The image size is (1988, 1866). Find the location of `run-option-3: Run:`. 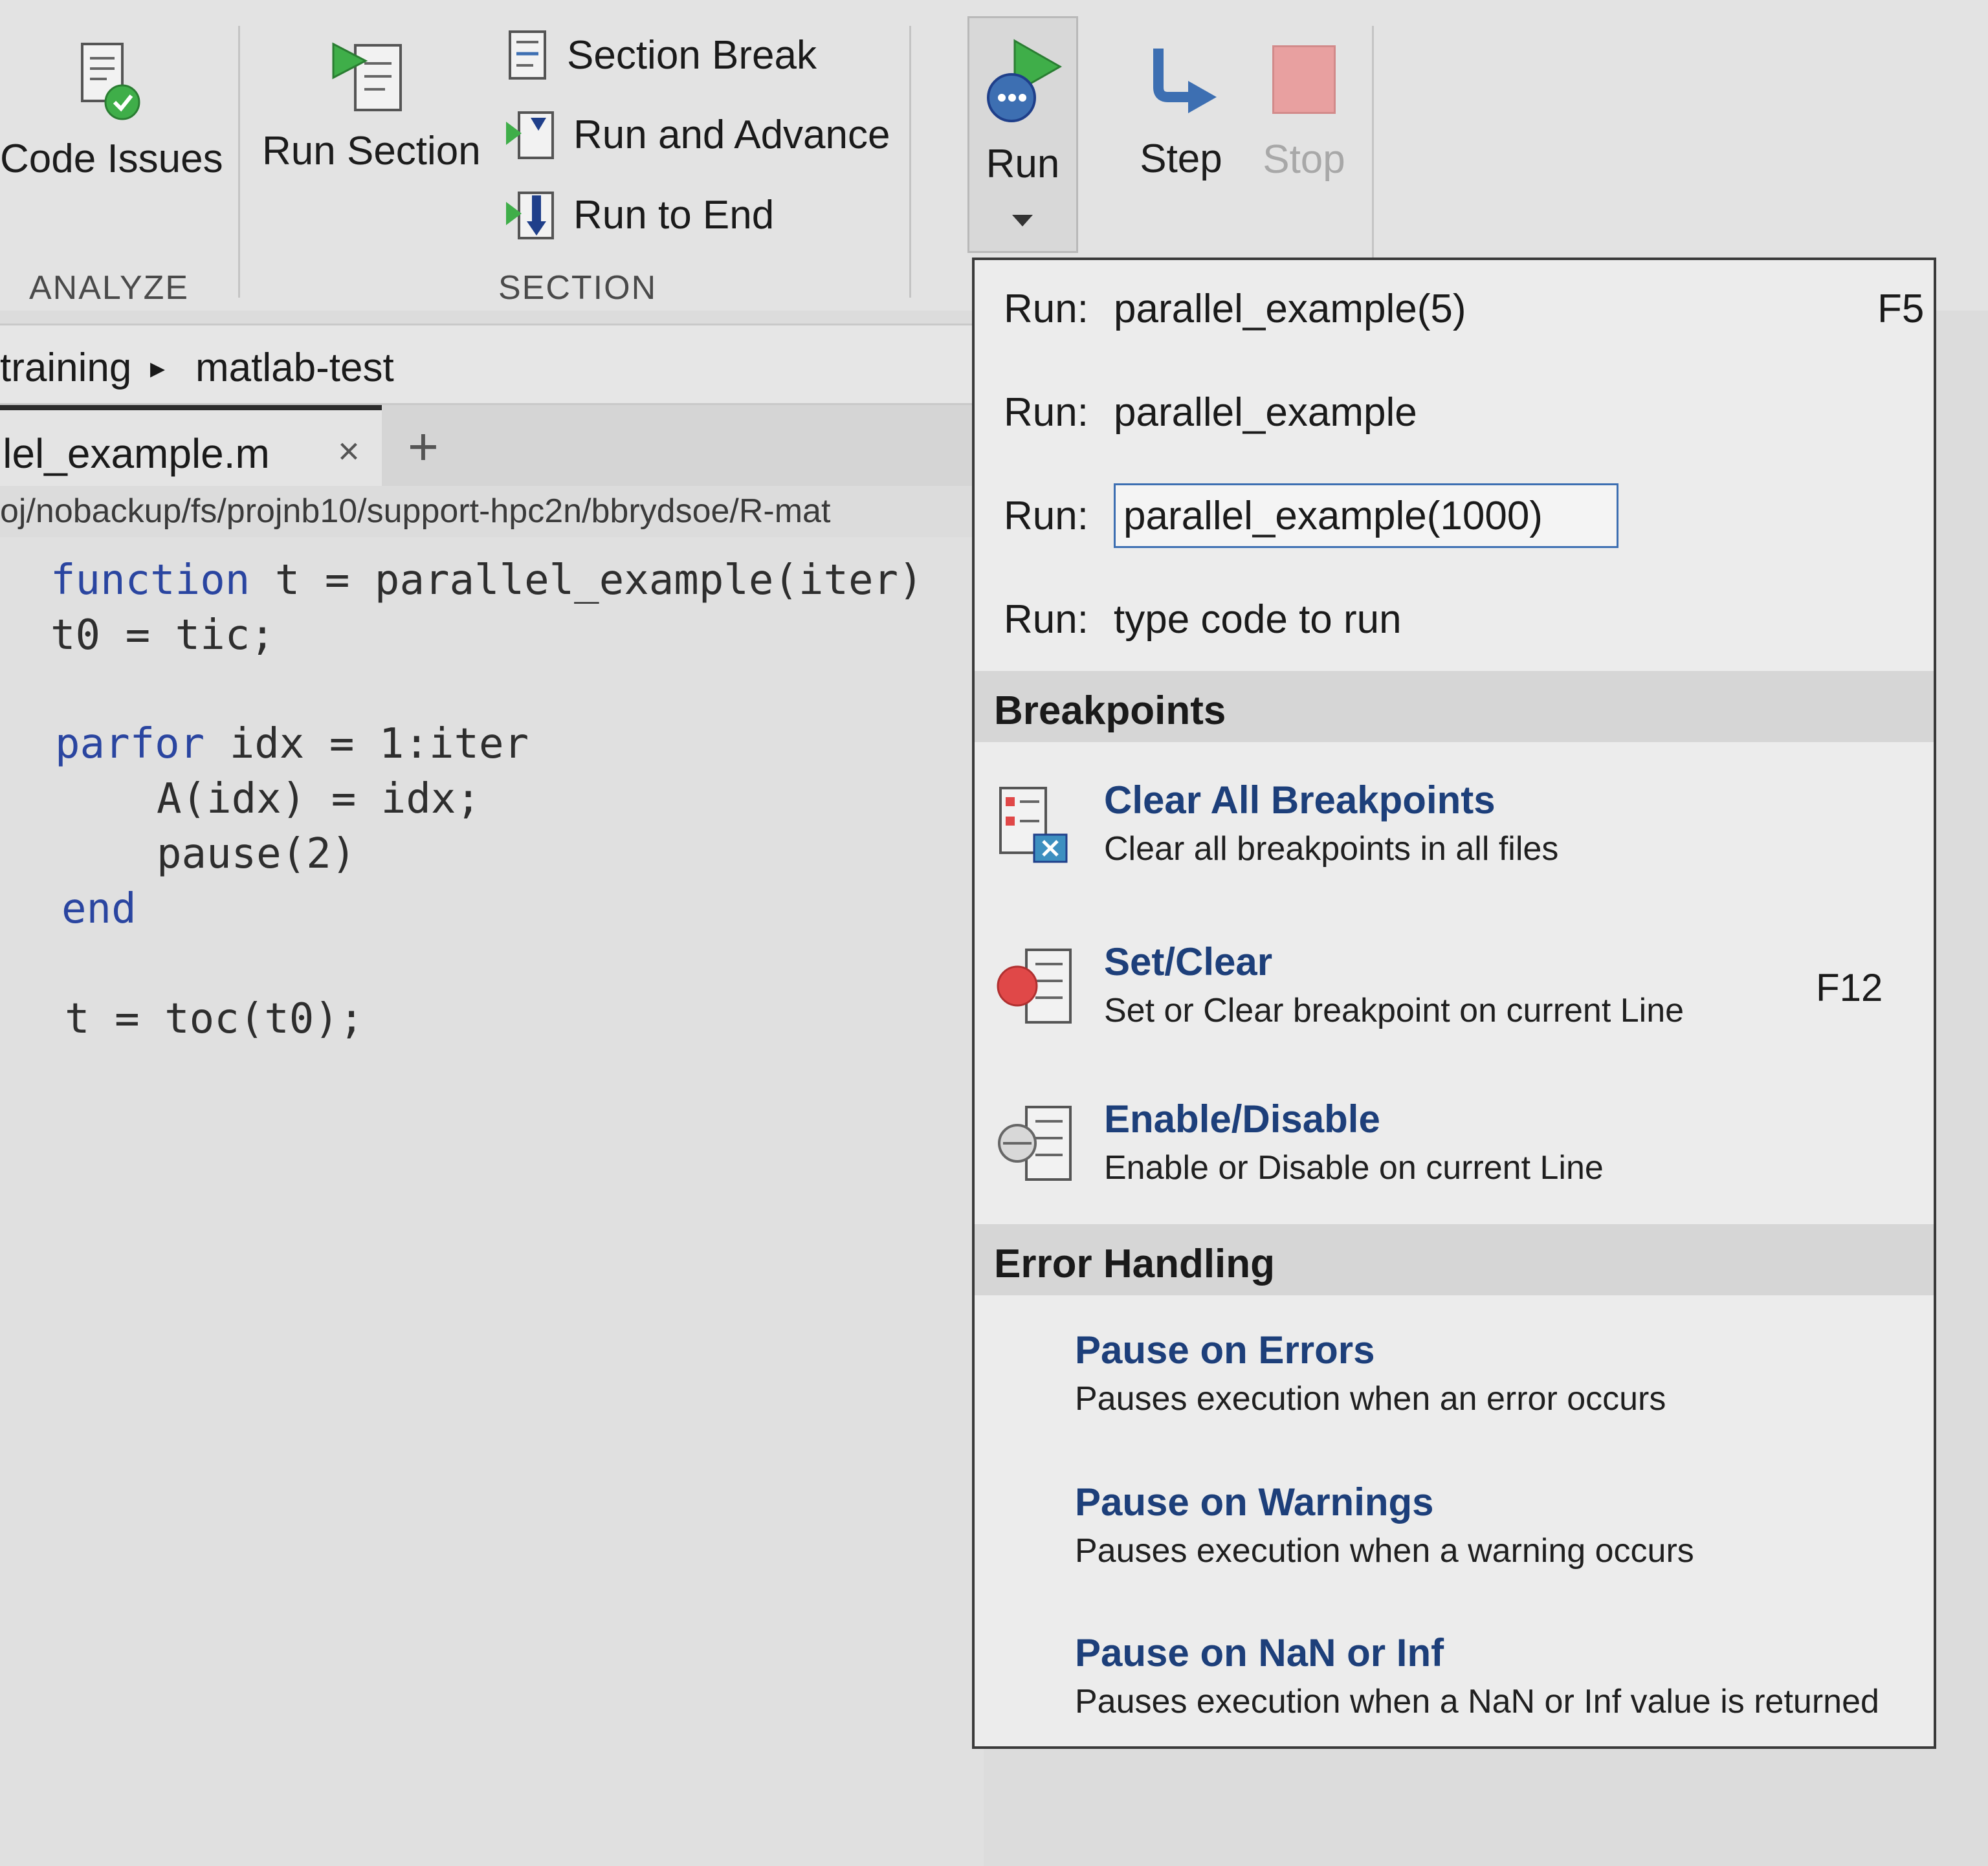

run-option-3: Run: is located at coordinates (1311, 516).